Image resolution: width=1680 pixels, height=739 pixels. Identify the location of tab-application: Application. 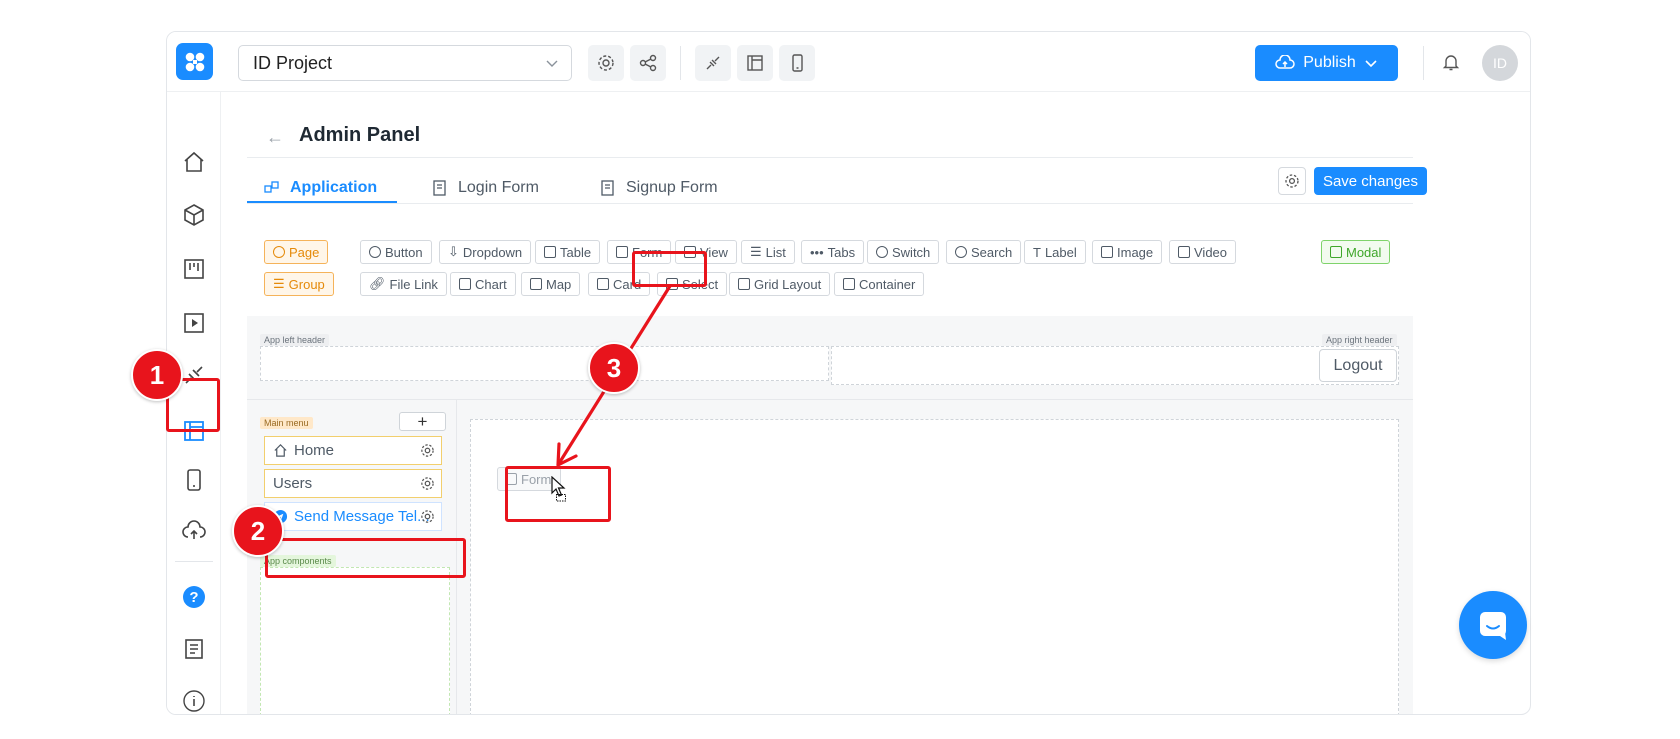
(320, 188).